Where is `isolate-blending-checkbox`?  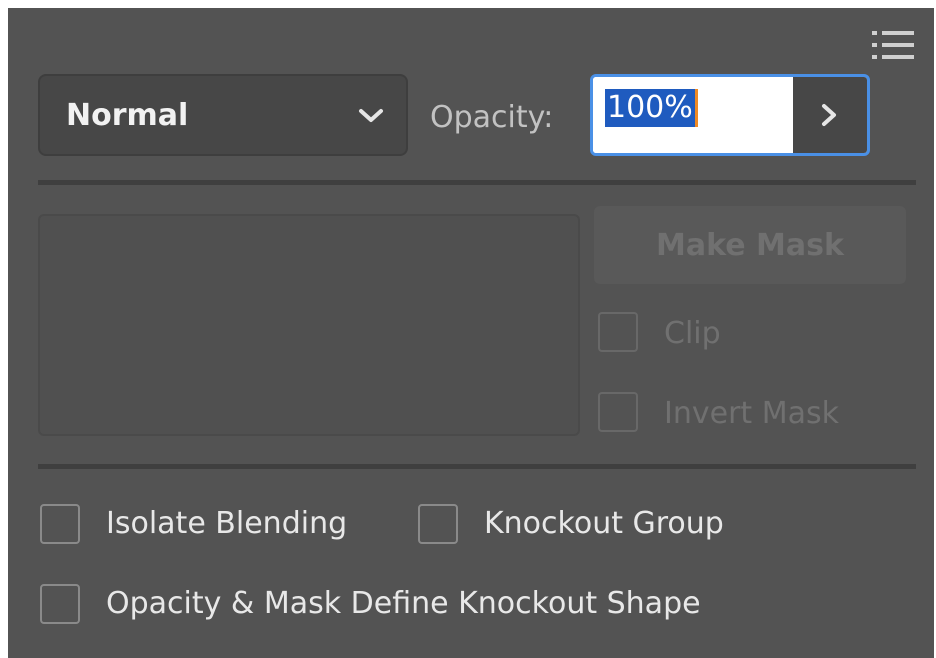
isolate-blending-checkbox is located at coordinates (60, 524).